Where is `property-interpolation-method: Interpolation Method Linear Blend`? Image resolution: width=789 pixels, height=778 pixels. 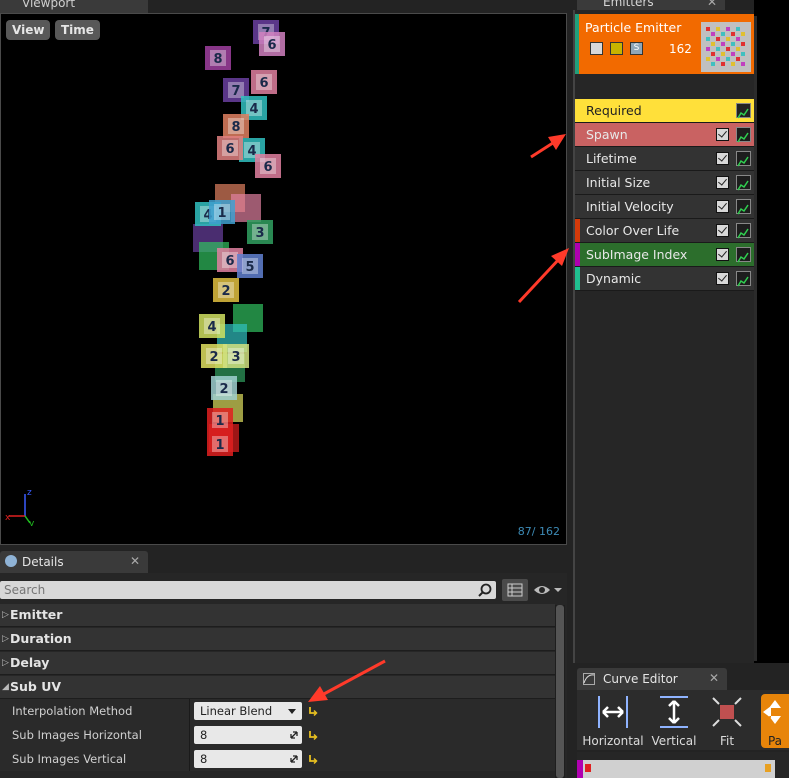 property-interpolation-method: Interpolation Method Linear Blend is located at coordinates (277, 711).